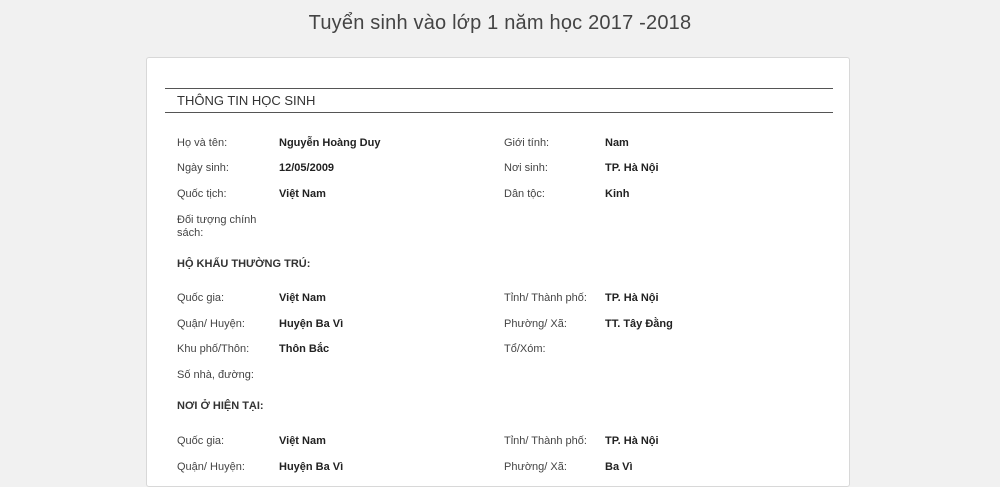 This screenshot has width=1000, height=487. What do you see at coordinates (545, 441) in the screenshot?
I see `current-province-label: Tỉnh/ Thành phố:` at bounding box center [545, 441].